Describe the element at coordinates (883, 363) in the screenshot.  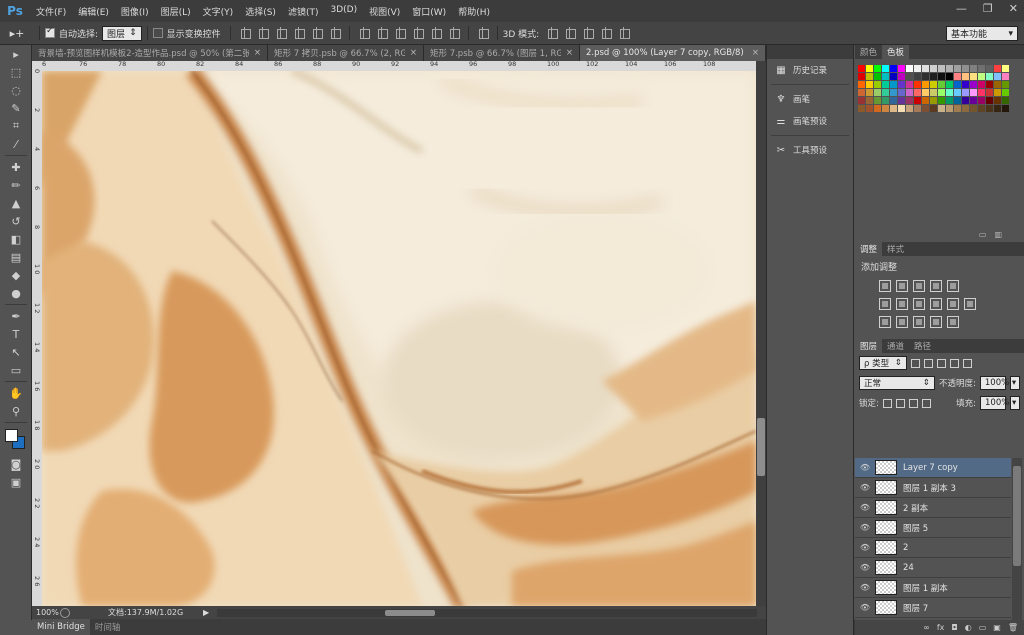
I see `layer-filter-dropdown: ρ 类型 ⇕` at that location.